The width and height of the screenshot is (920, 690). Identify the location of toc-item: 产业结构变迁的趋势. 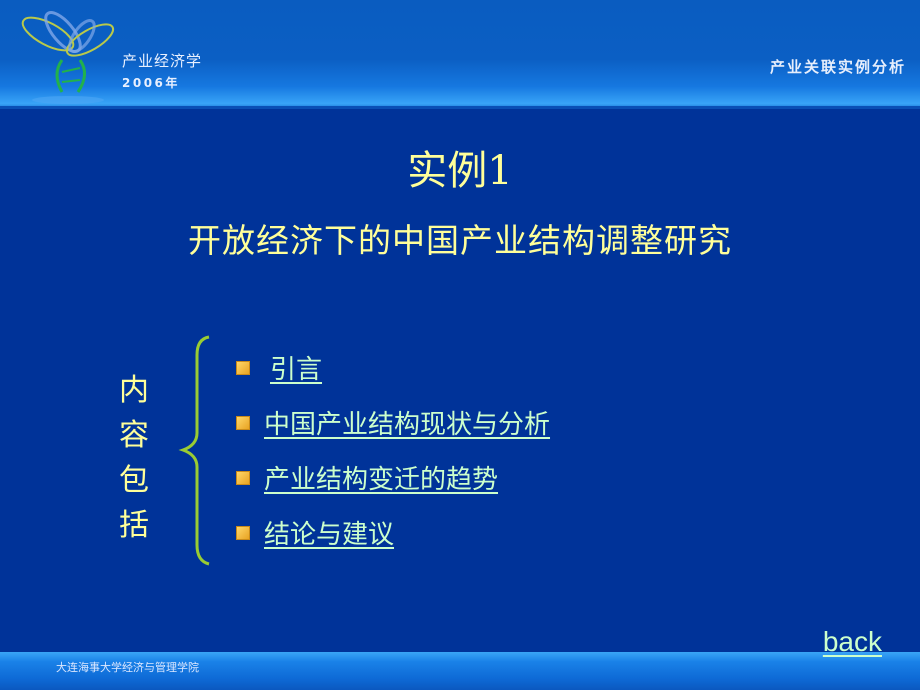
(393, 477).